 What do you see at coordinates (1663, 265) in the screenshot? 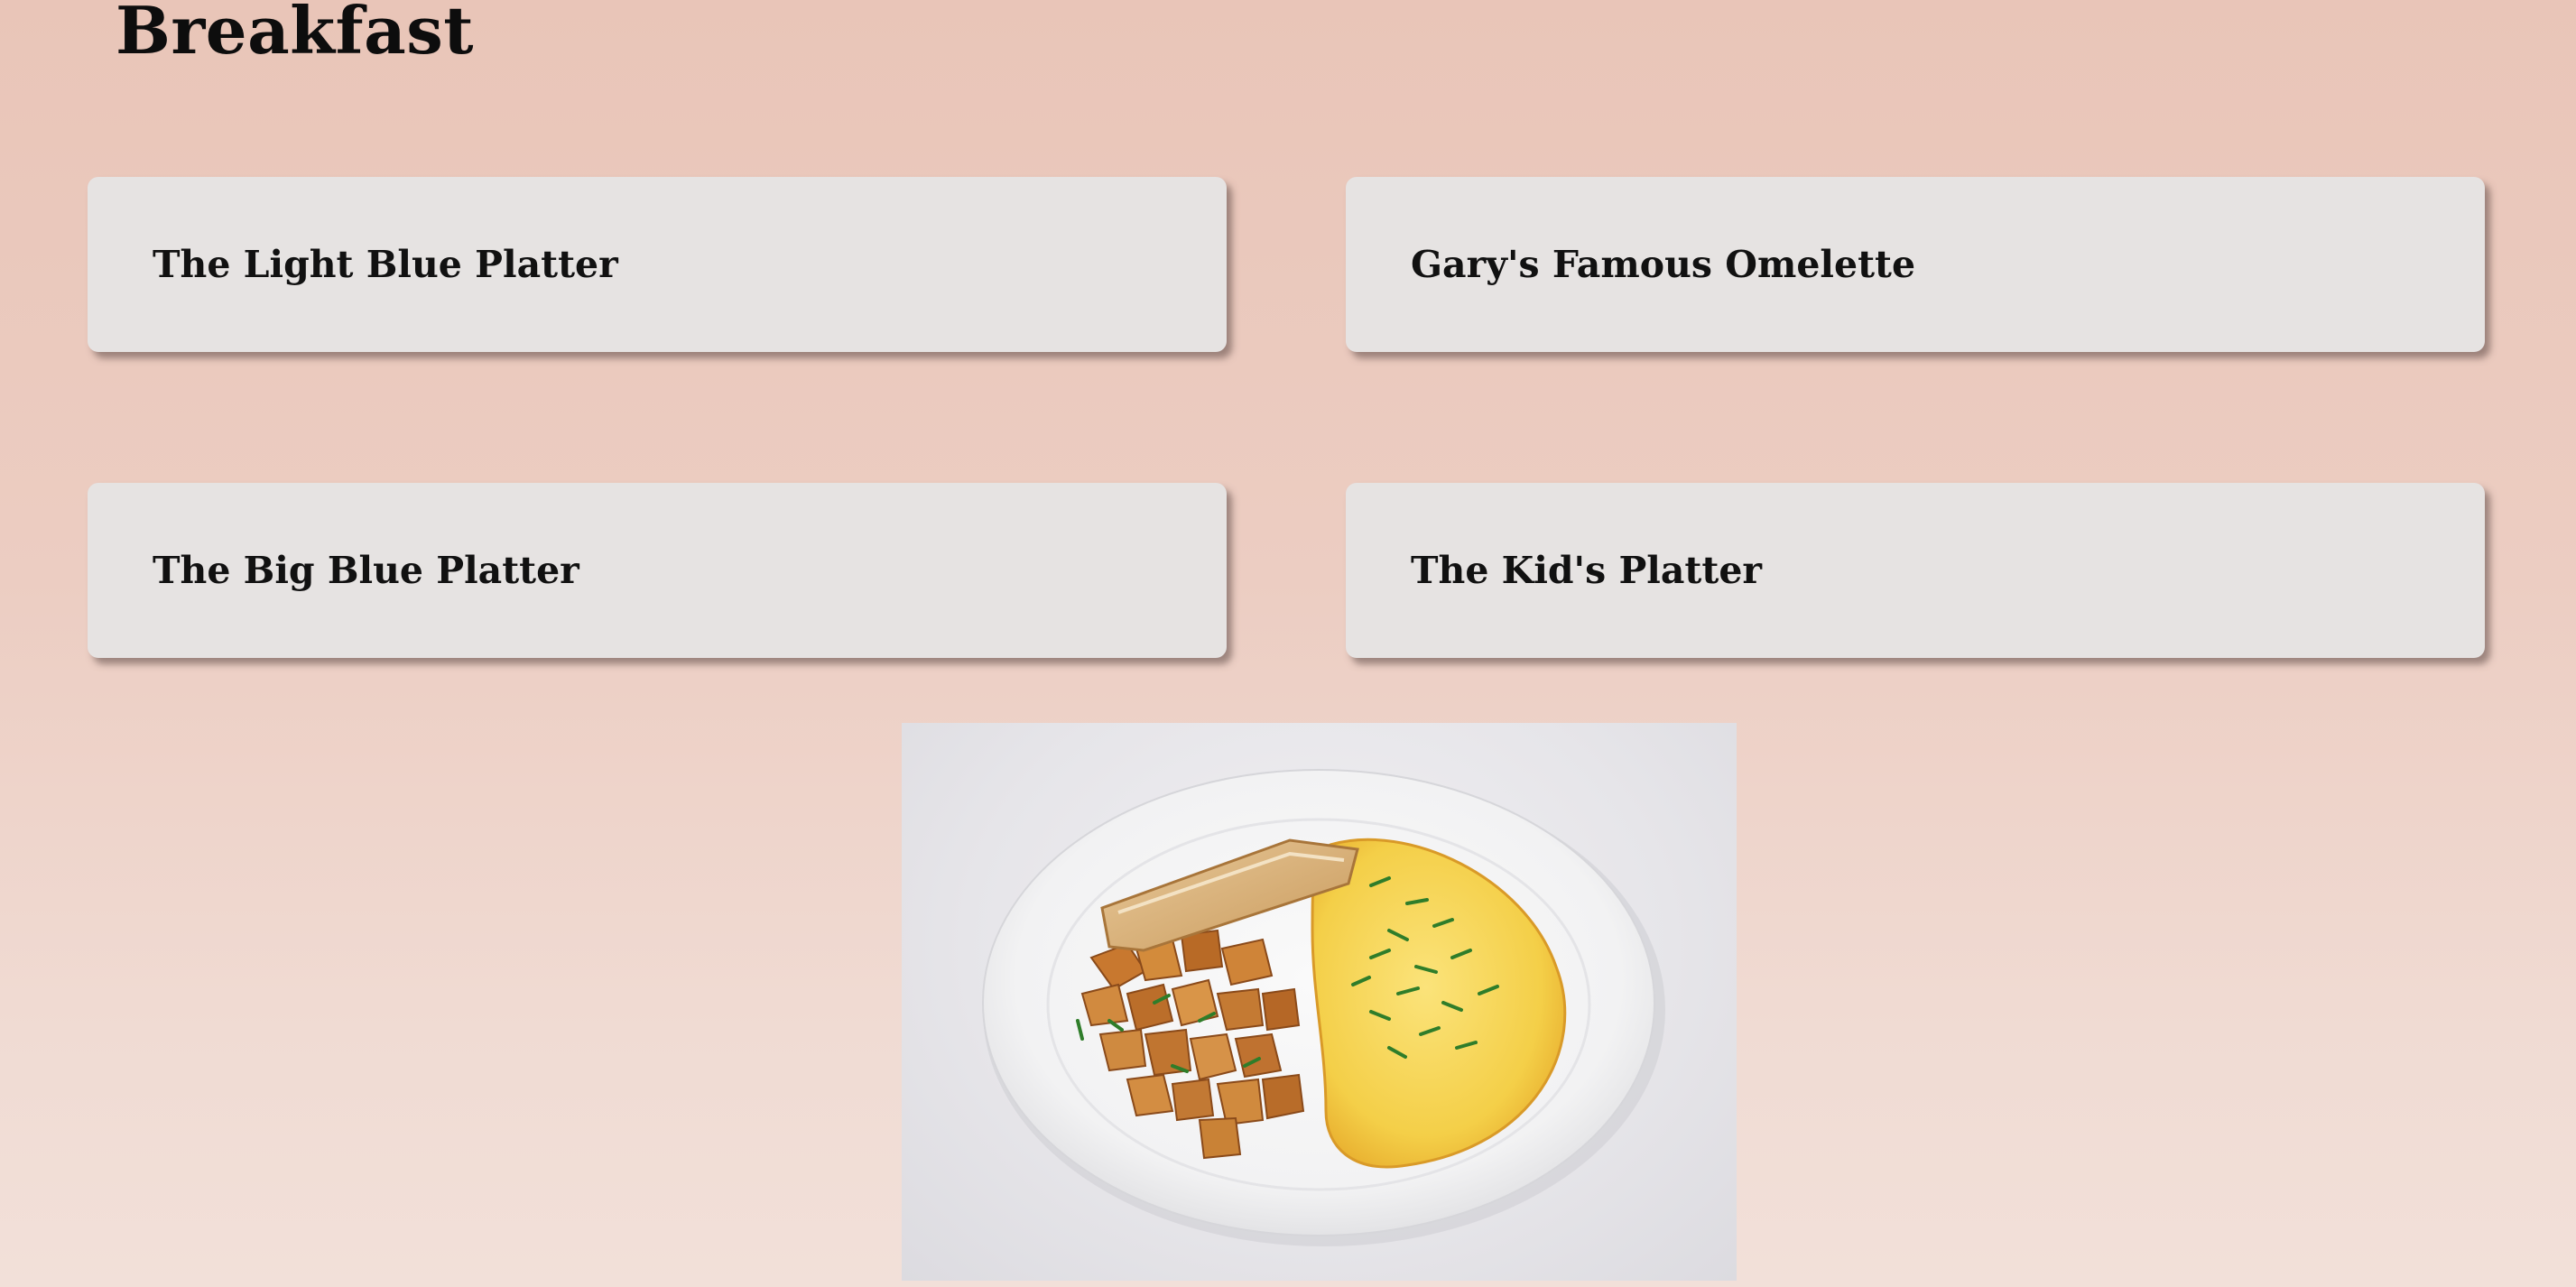
I see `menu-item-label: Gary's Famous Omelette` at bounding box center [1663, 265].